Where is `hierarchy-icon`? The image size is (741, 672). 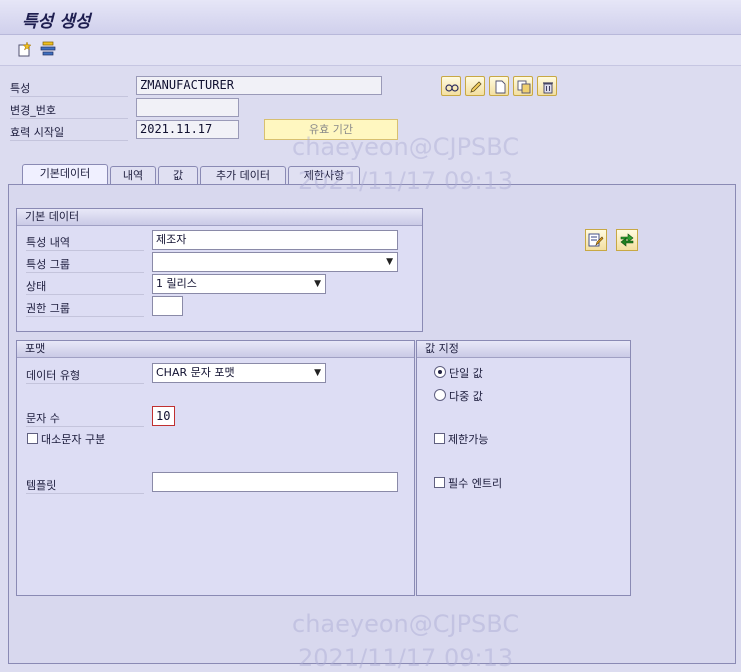
hierarchy-icon is located at coordinates (48, 49).